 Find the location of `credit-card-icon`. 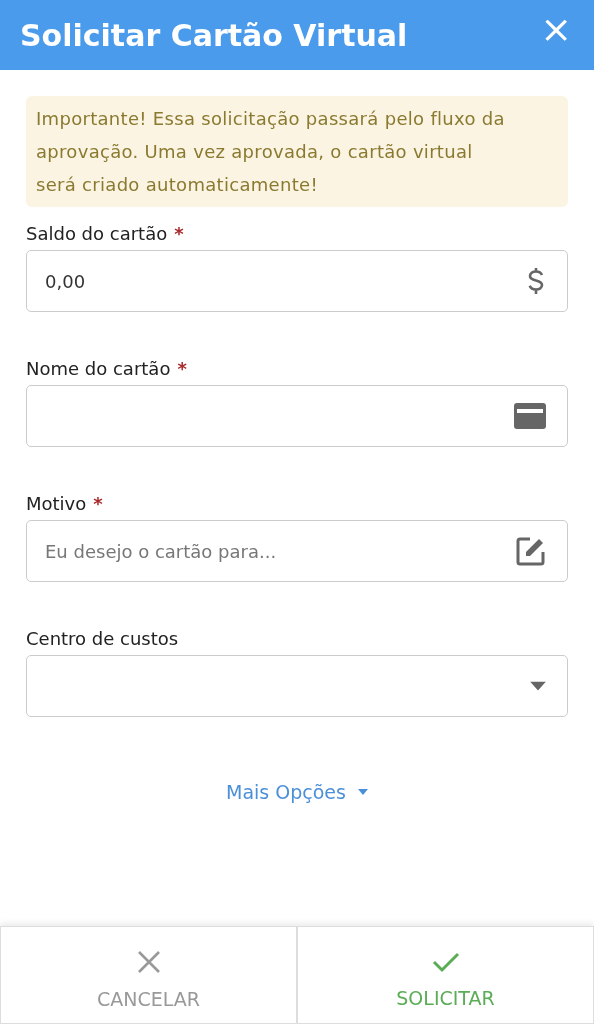

credit-card-icon is located at coordinates (530, 416).